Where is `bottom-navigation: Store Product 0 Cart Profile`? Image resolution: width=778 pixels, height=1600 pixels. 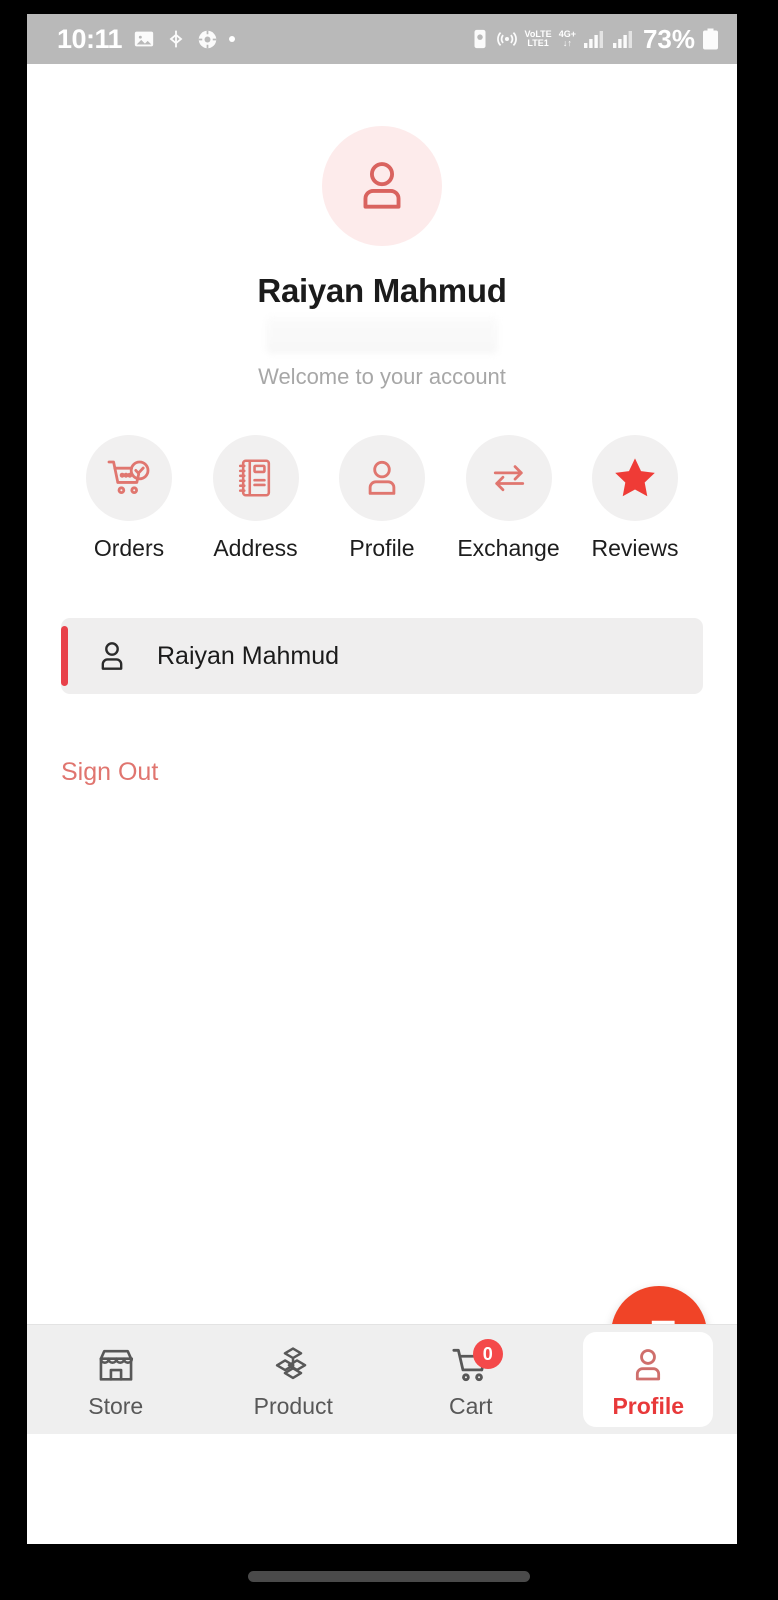
bottom-navigation: Store Product 0 Cart Profile is located at coordinates (382, 1379).